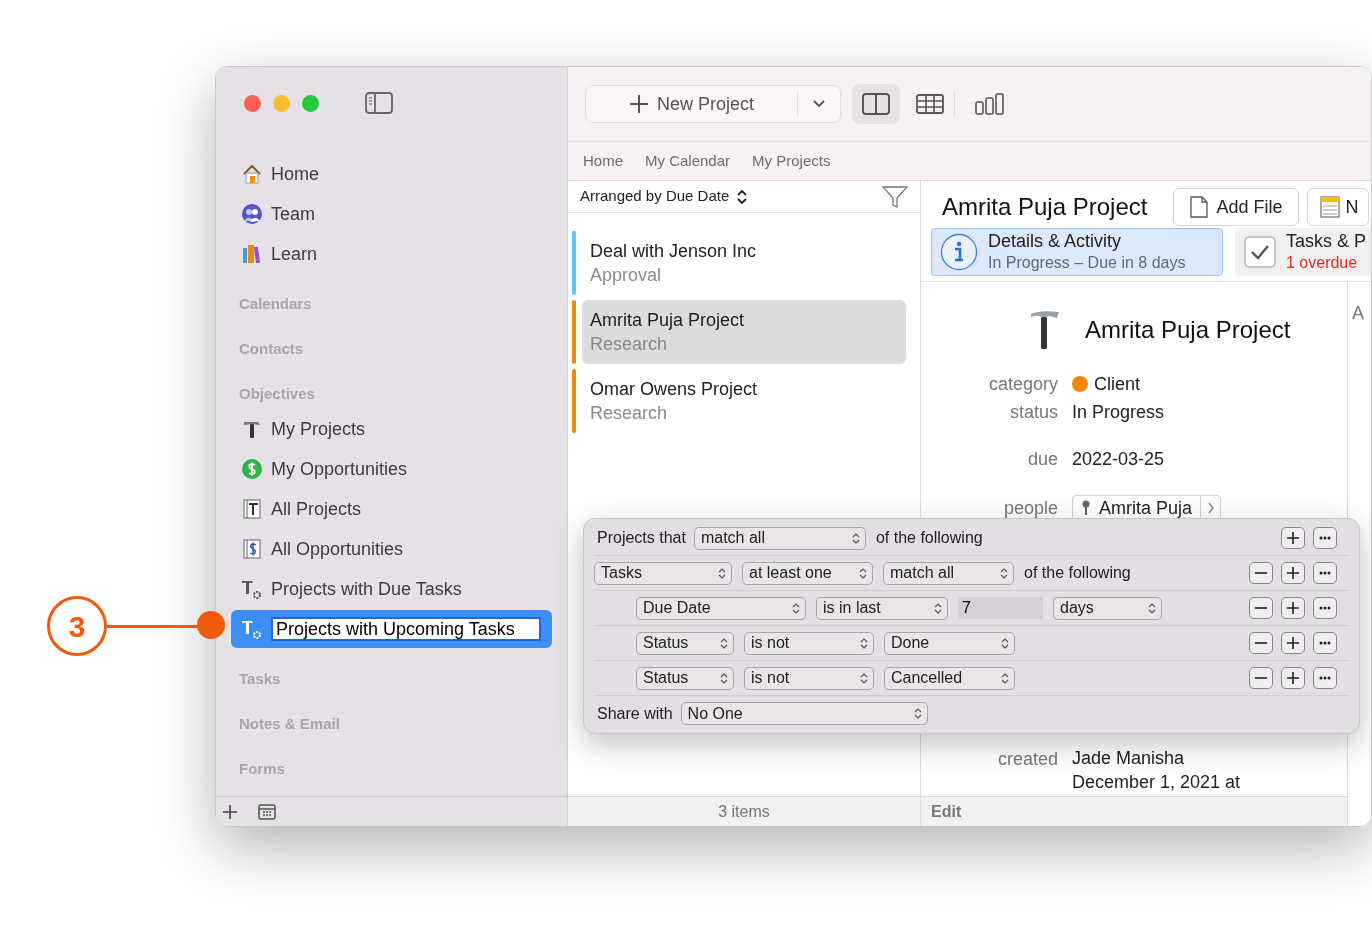 This screenshot has height=932, width=1372. Describe the element at coordinates (1118, 412) in the screenshot. I see `field-value: In Progress` at that location.